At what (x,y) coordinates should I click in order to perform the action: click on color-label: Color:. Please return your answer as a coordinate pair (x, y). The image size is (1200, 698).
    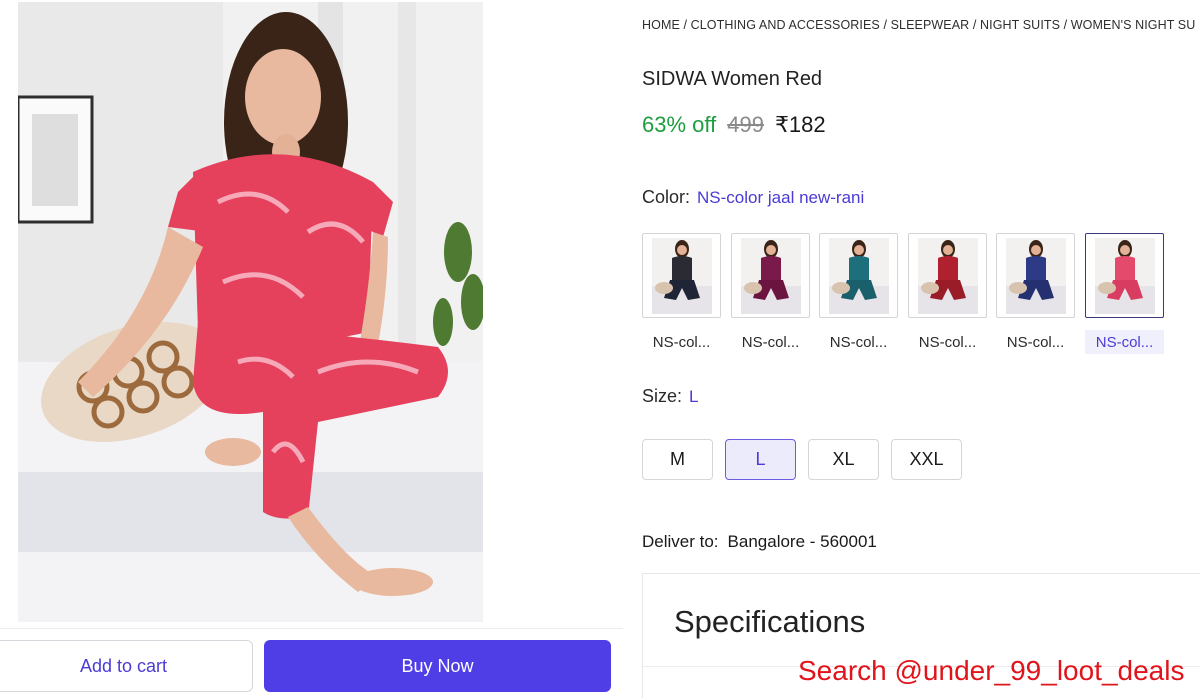
    Looking at the image, I should click on (666, 197).